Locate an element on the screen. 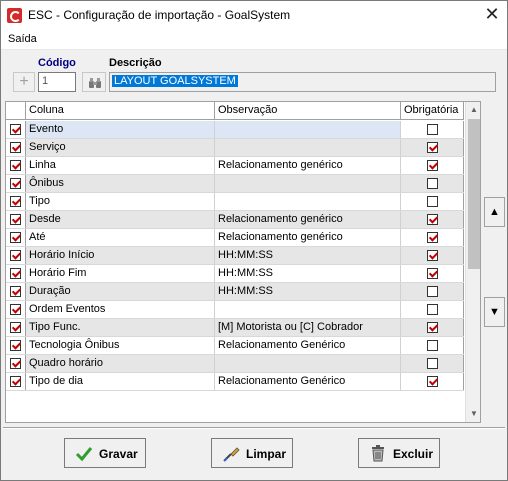 Image resolution: width=508 pixels, height=481 pixels. move-up-button: ▲ is located at coordinates (494, 212).